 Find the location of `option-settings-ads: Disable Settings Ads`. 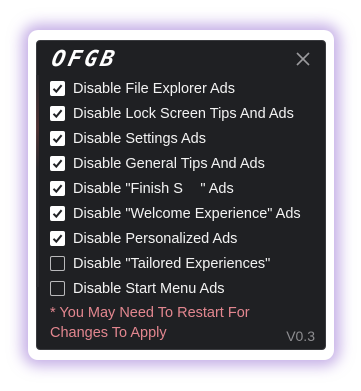

option-settings-ads: Disable Settings Ads is located at coordinates (175, 138).